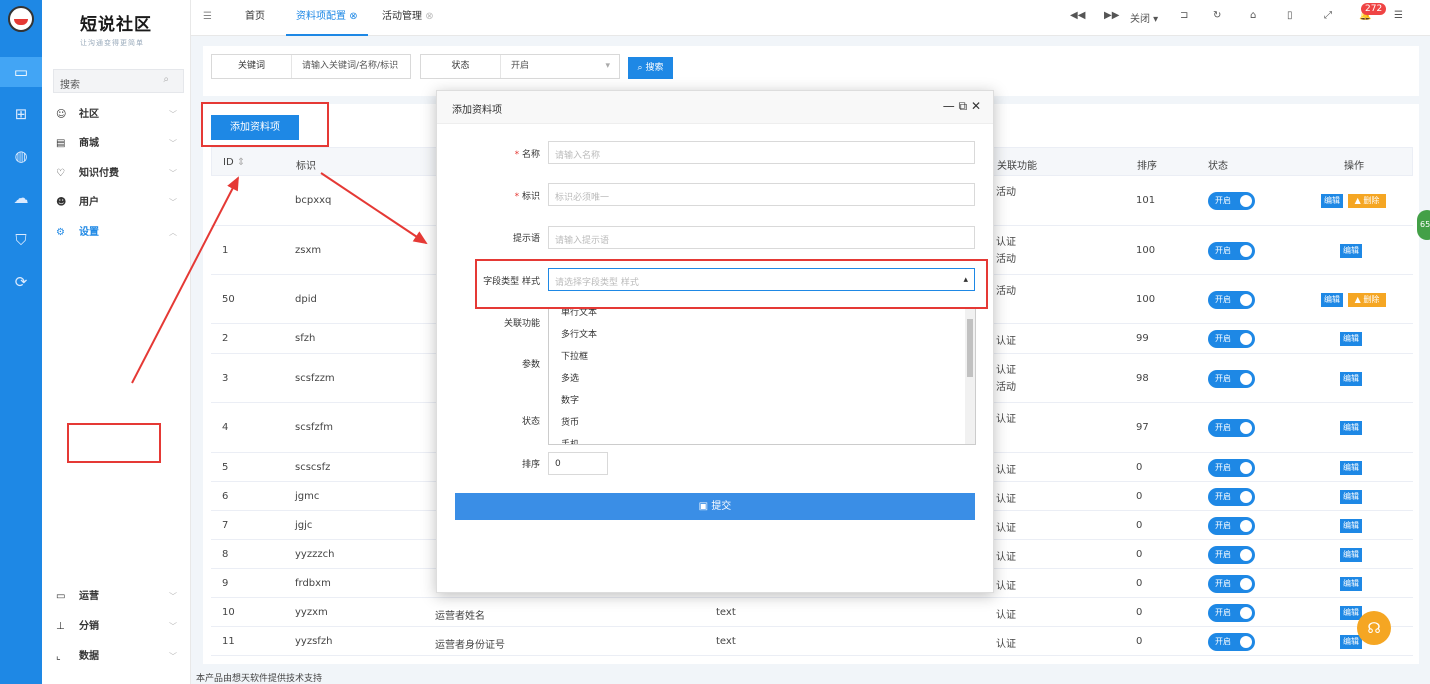  Describe the element at coordinates (279, 278) in the screenshot. I see `annotation-arrows` at that location.